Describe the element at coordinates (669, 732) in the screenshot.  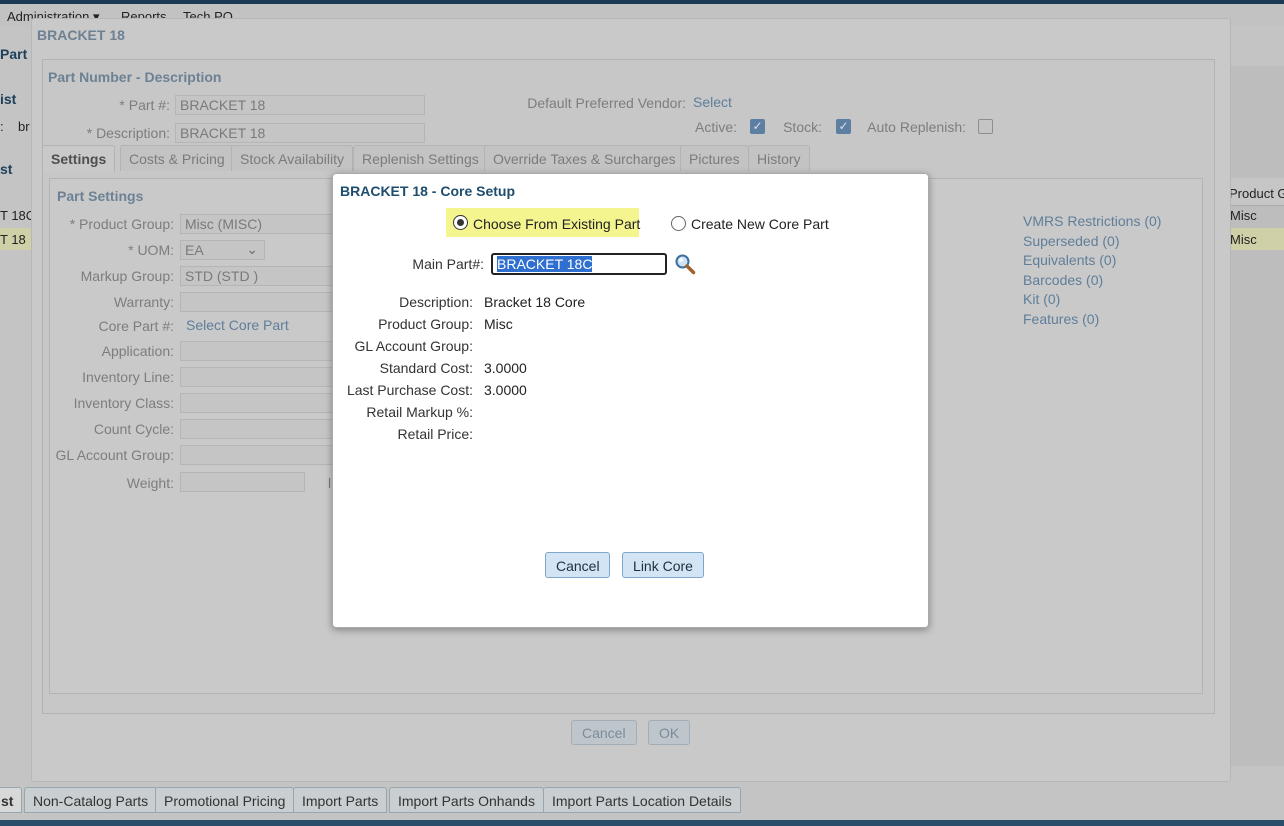
I see `part-dialog-ok-button: OK` at that location.